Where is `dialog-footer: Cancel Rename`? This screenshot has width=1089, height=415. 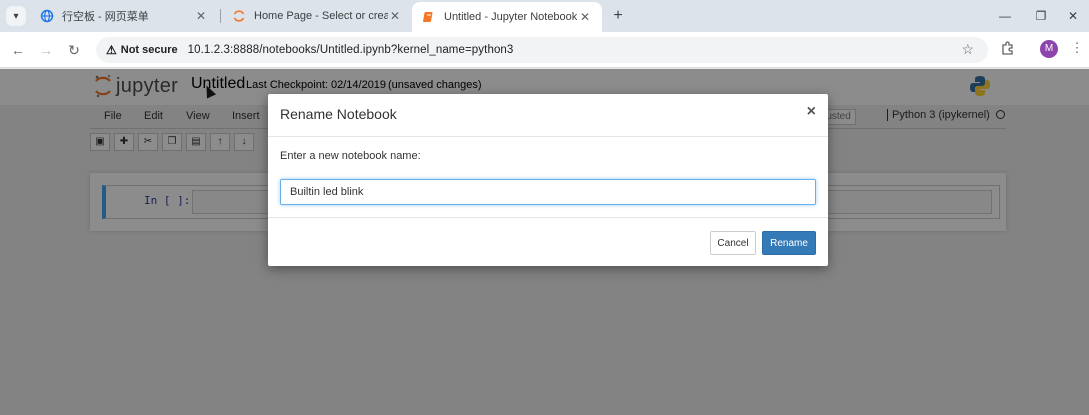
dialog-footer: Cancel Rename is located at coordinates (548, 241).